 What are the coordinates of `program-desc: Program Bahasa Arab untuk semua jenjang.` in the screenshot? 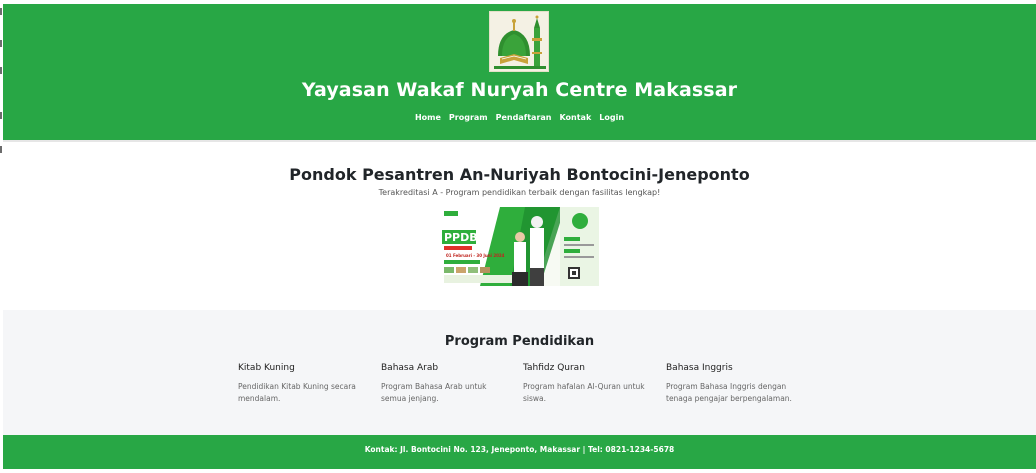 It's located at (434, 392).